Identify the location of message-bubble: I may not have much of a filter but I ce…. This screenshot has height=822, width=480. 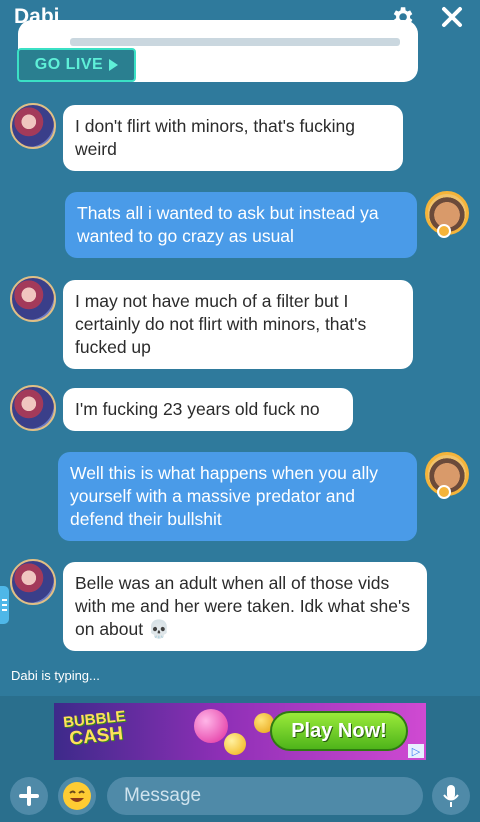
(238, 324).